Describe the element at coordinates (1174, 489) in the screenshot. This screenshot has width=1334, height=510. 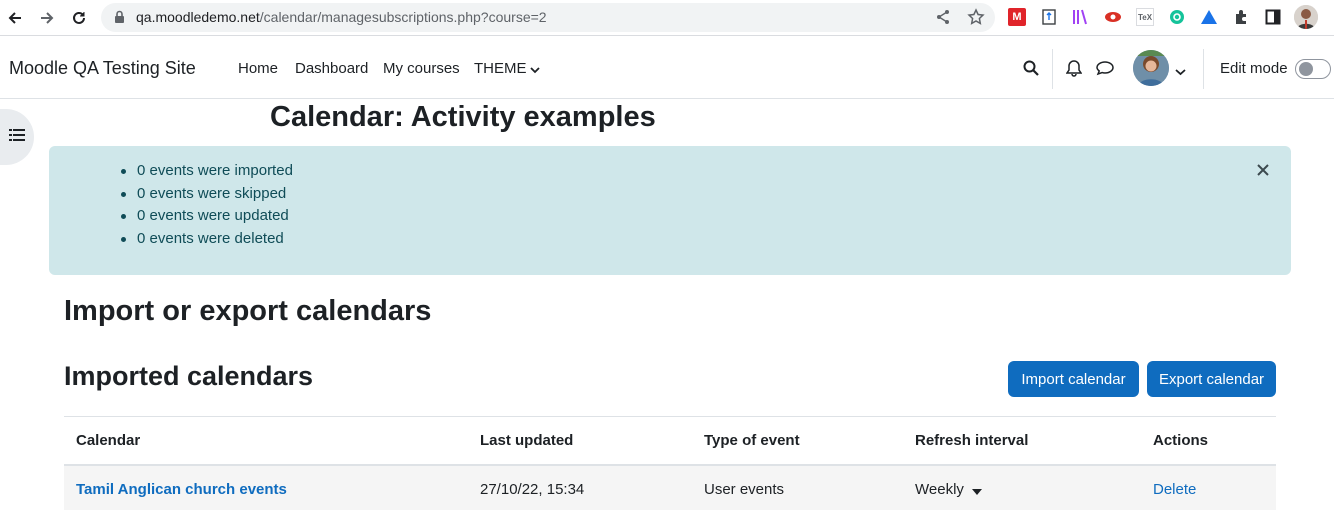
I see `delete-link: Delete` at that location.